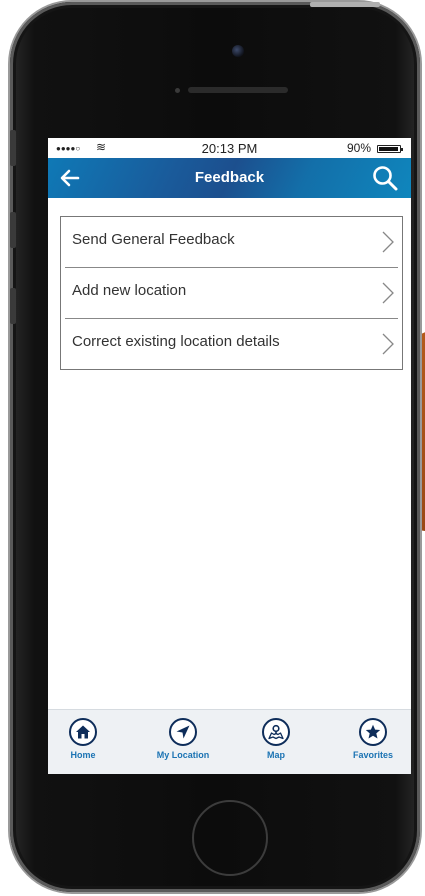  What do you see at coordinates (183, 755) in the screenshot?
I see `tab-label: My Location` at bounding box center [183, 755].